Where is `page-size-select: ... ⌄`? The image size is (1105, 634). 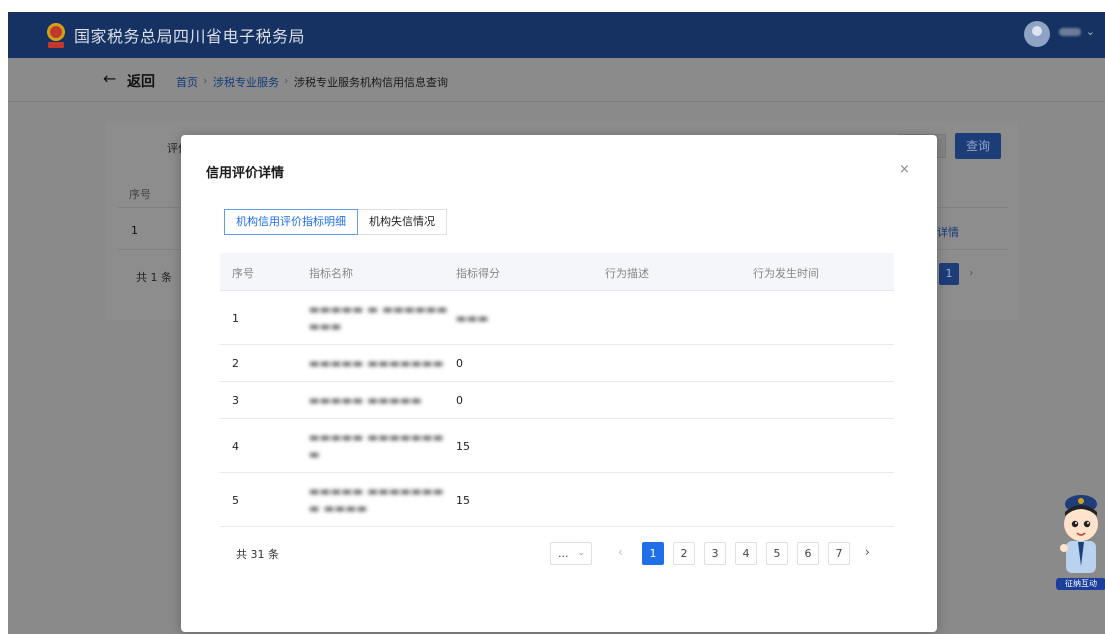
page-size-select: ... ⌄ is located at coordinates (571, 553).